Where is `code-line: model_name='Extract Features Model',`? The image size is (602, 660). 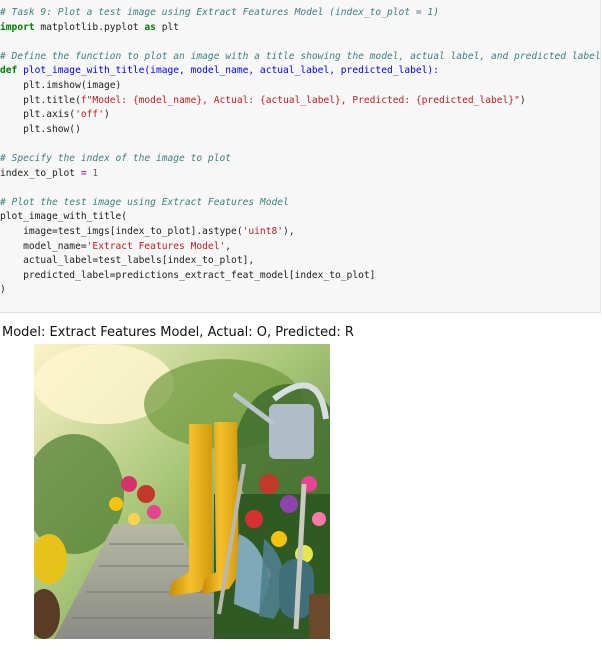 code-line: model_name='Extract Features Model', is located at coordinates (116, 246).